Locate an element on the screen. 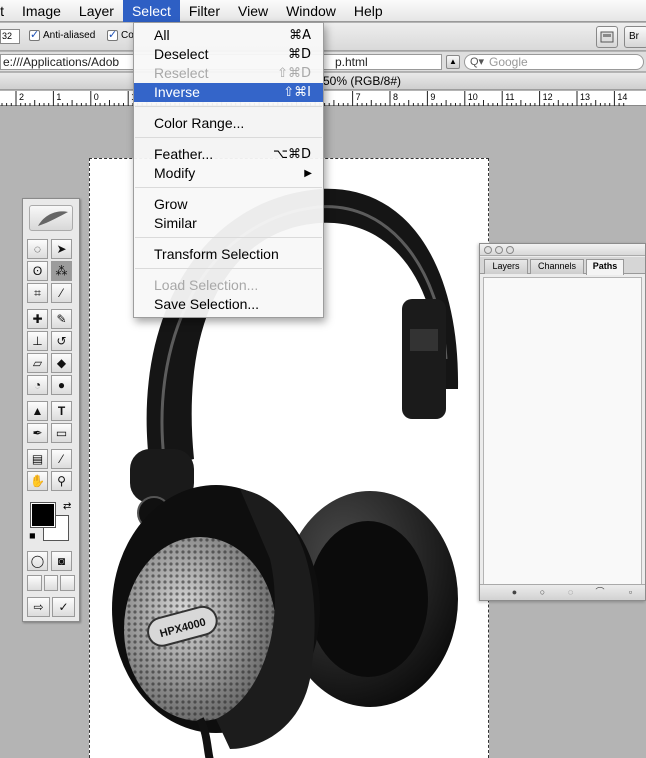 The image size is (646, 758). crop-tool-icon: ⌗ is located at coordinates (37, 293).